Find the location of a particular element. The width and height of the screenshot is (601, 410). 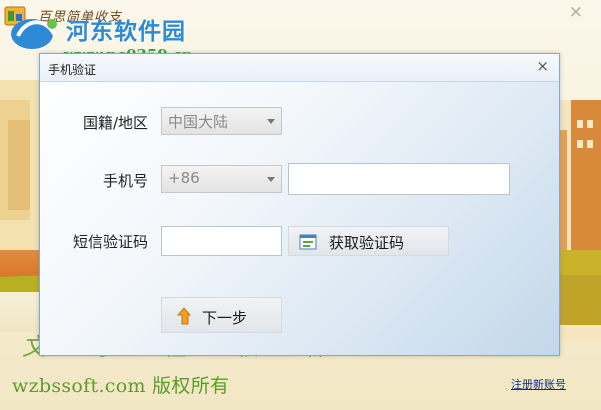

dialog-titlebar: 手机验证 × is located at coordinates (299, 68).